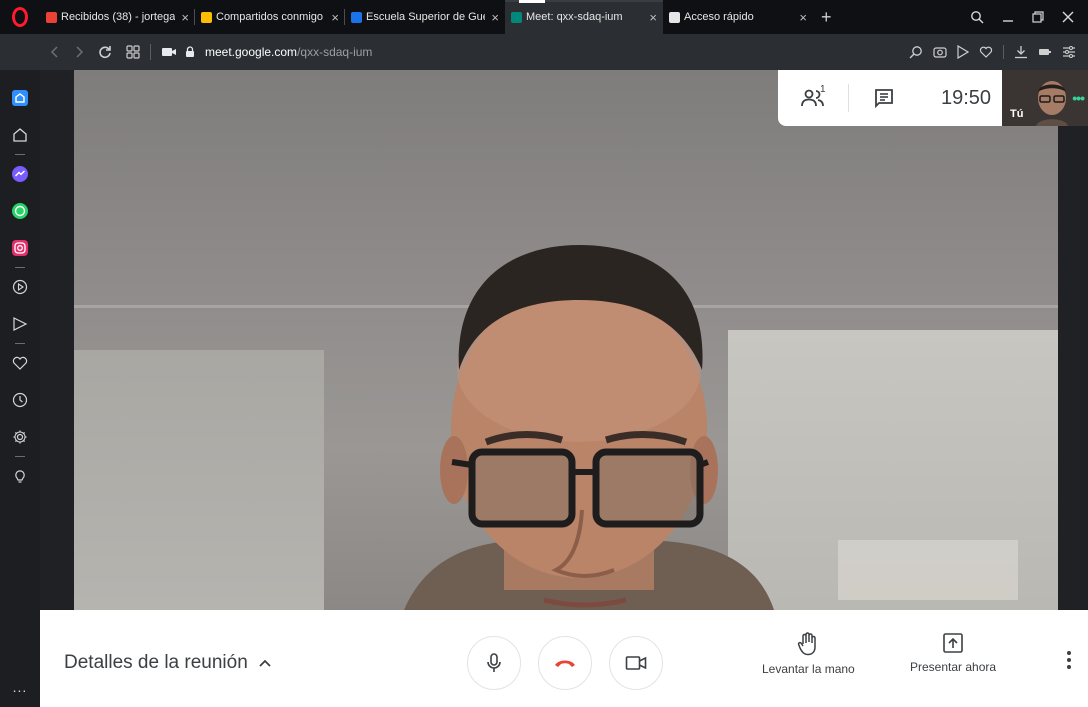 Image resolution: width=1088 pixels, height=707 pixels. I want to click on sidebar-item-messenger, so click(20, 174).